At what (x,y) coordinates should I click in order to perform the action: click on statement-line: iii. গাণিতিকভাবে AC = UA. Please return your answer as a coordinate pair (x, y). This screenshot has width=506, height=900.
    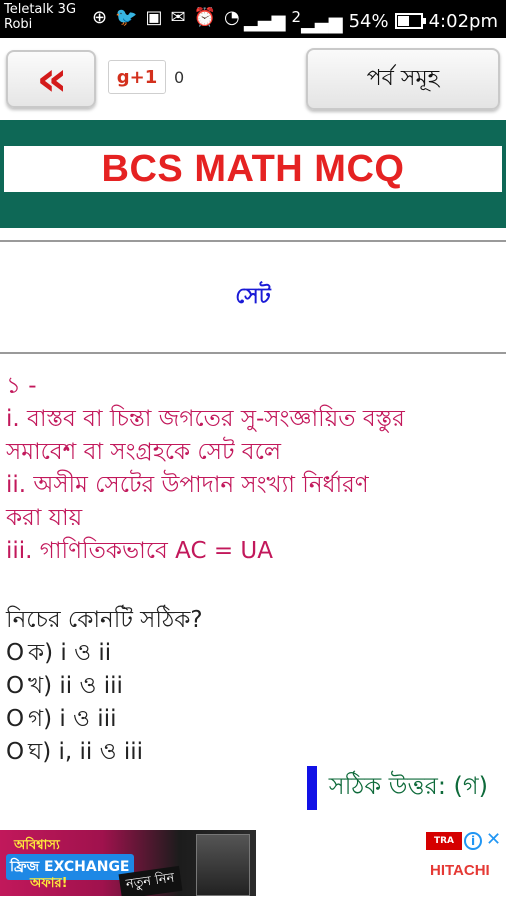
    Looking at the image, I should click on (139, 551).